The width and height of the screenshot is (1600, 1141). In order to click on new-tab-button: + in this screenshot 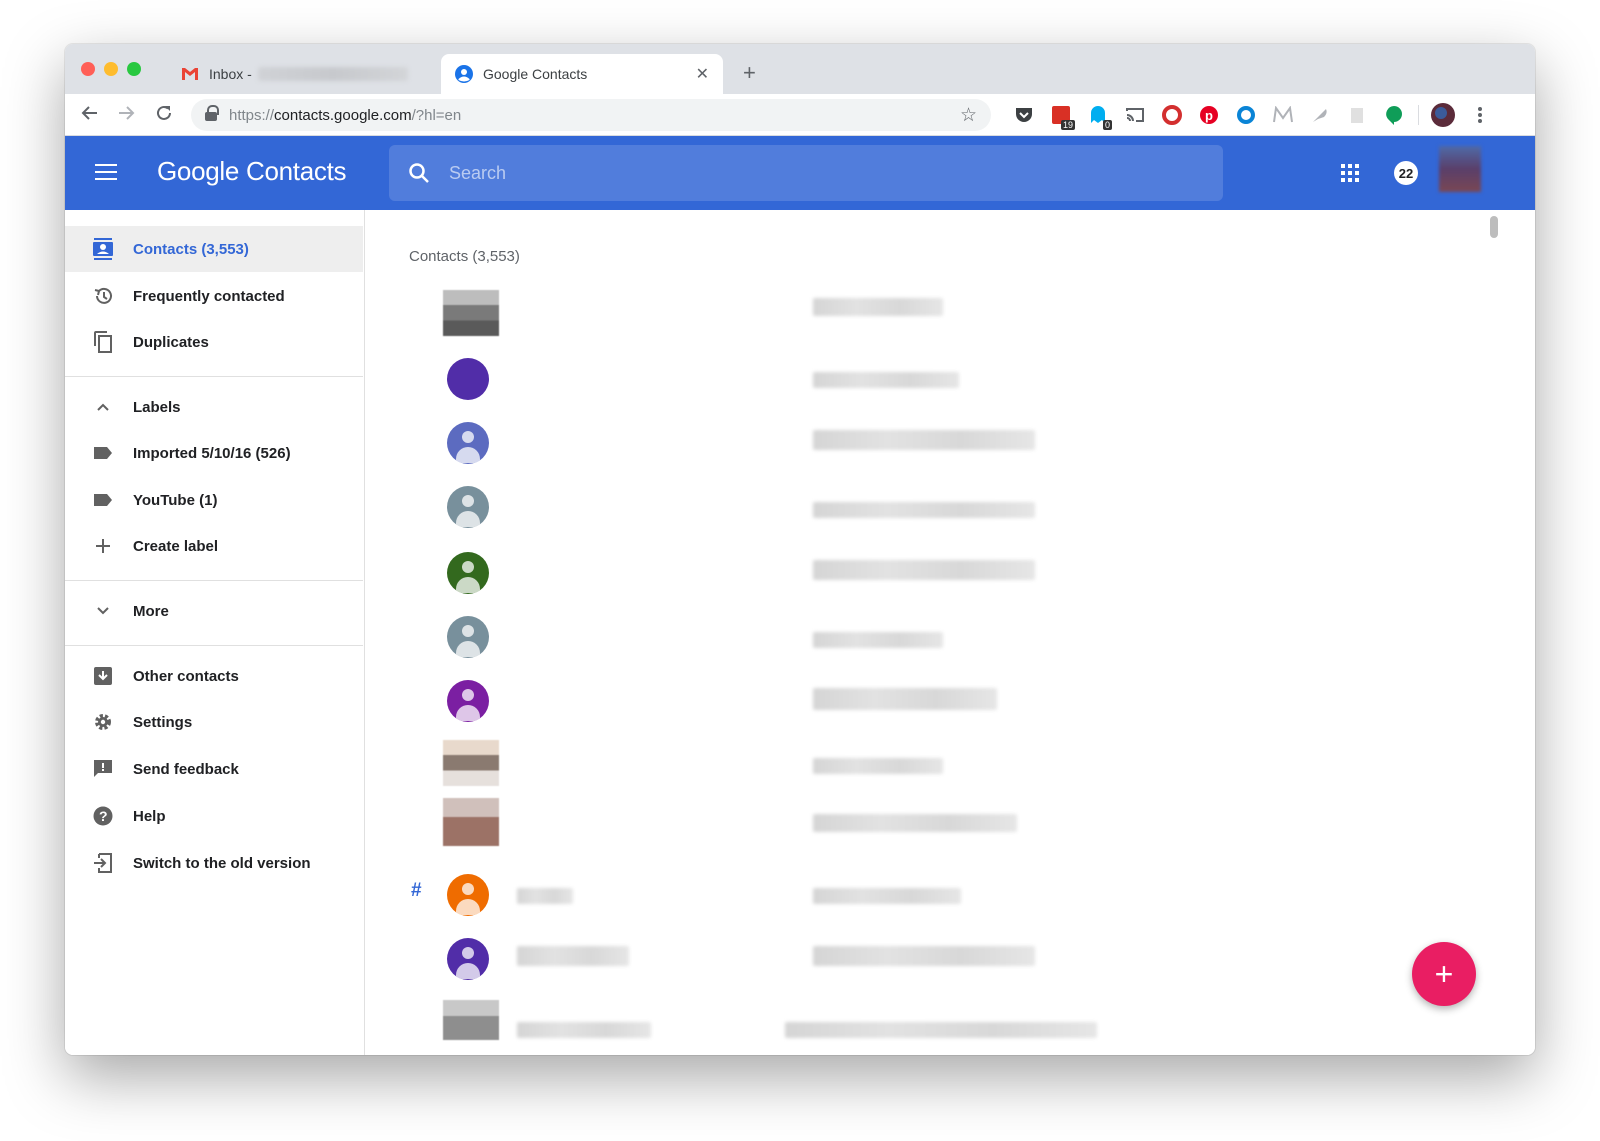, I will do `click(749, 73)`.